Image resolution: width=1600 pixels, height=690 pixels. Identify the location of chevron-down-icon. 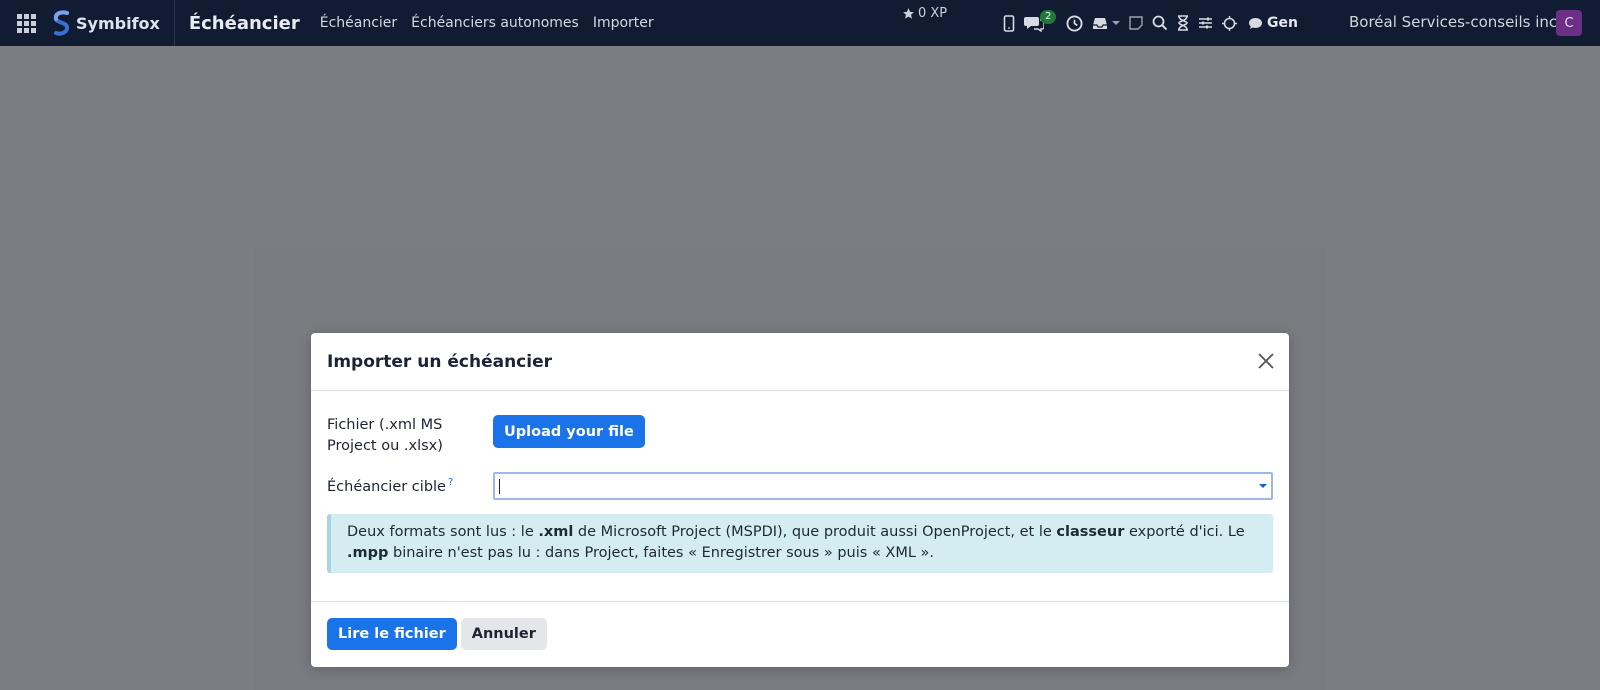
(1116, 23).